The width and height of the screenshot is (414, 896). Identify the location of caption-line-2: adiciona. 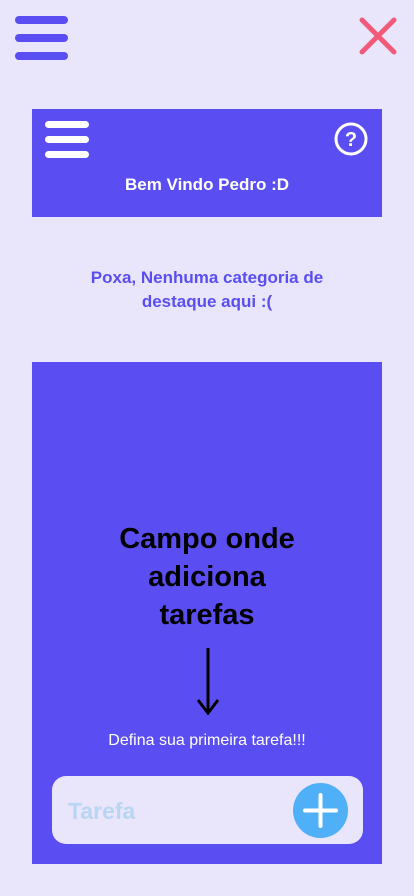
(207, 577).